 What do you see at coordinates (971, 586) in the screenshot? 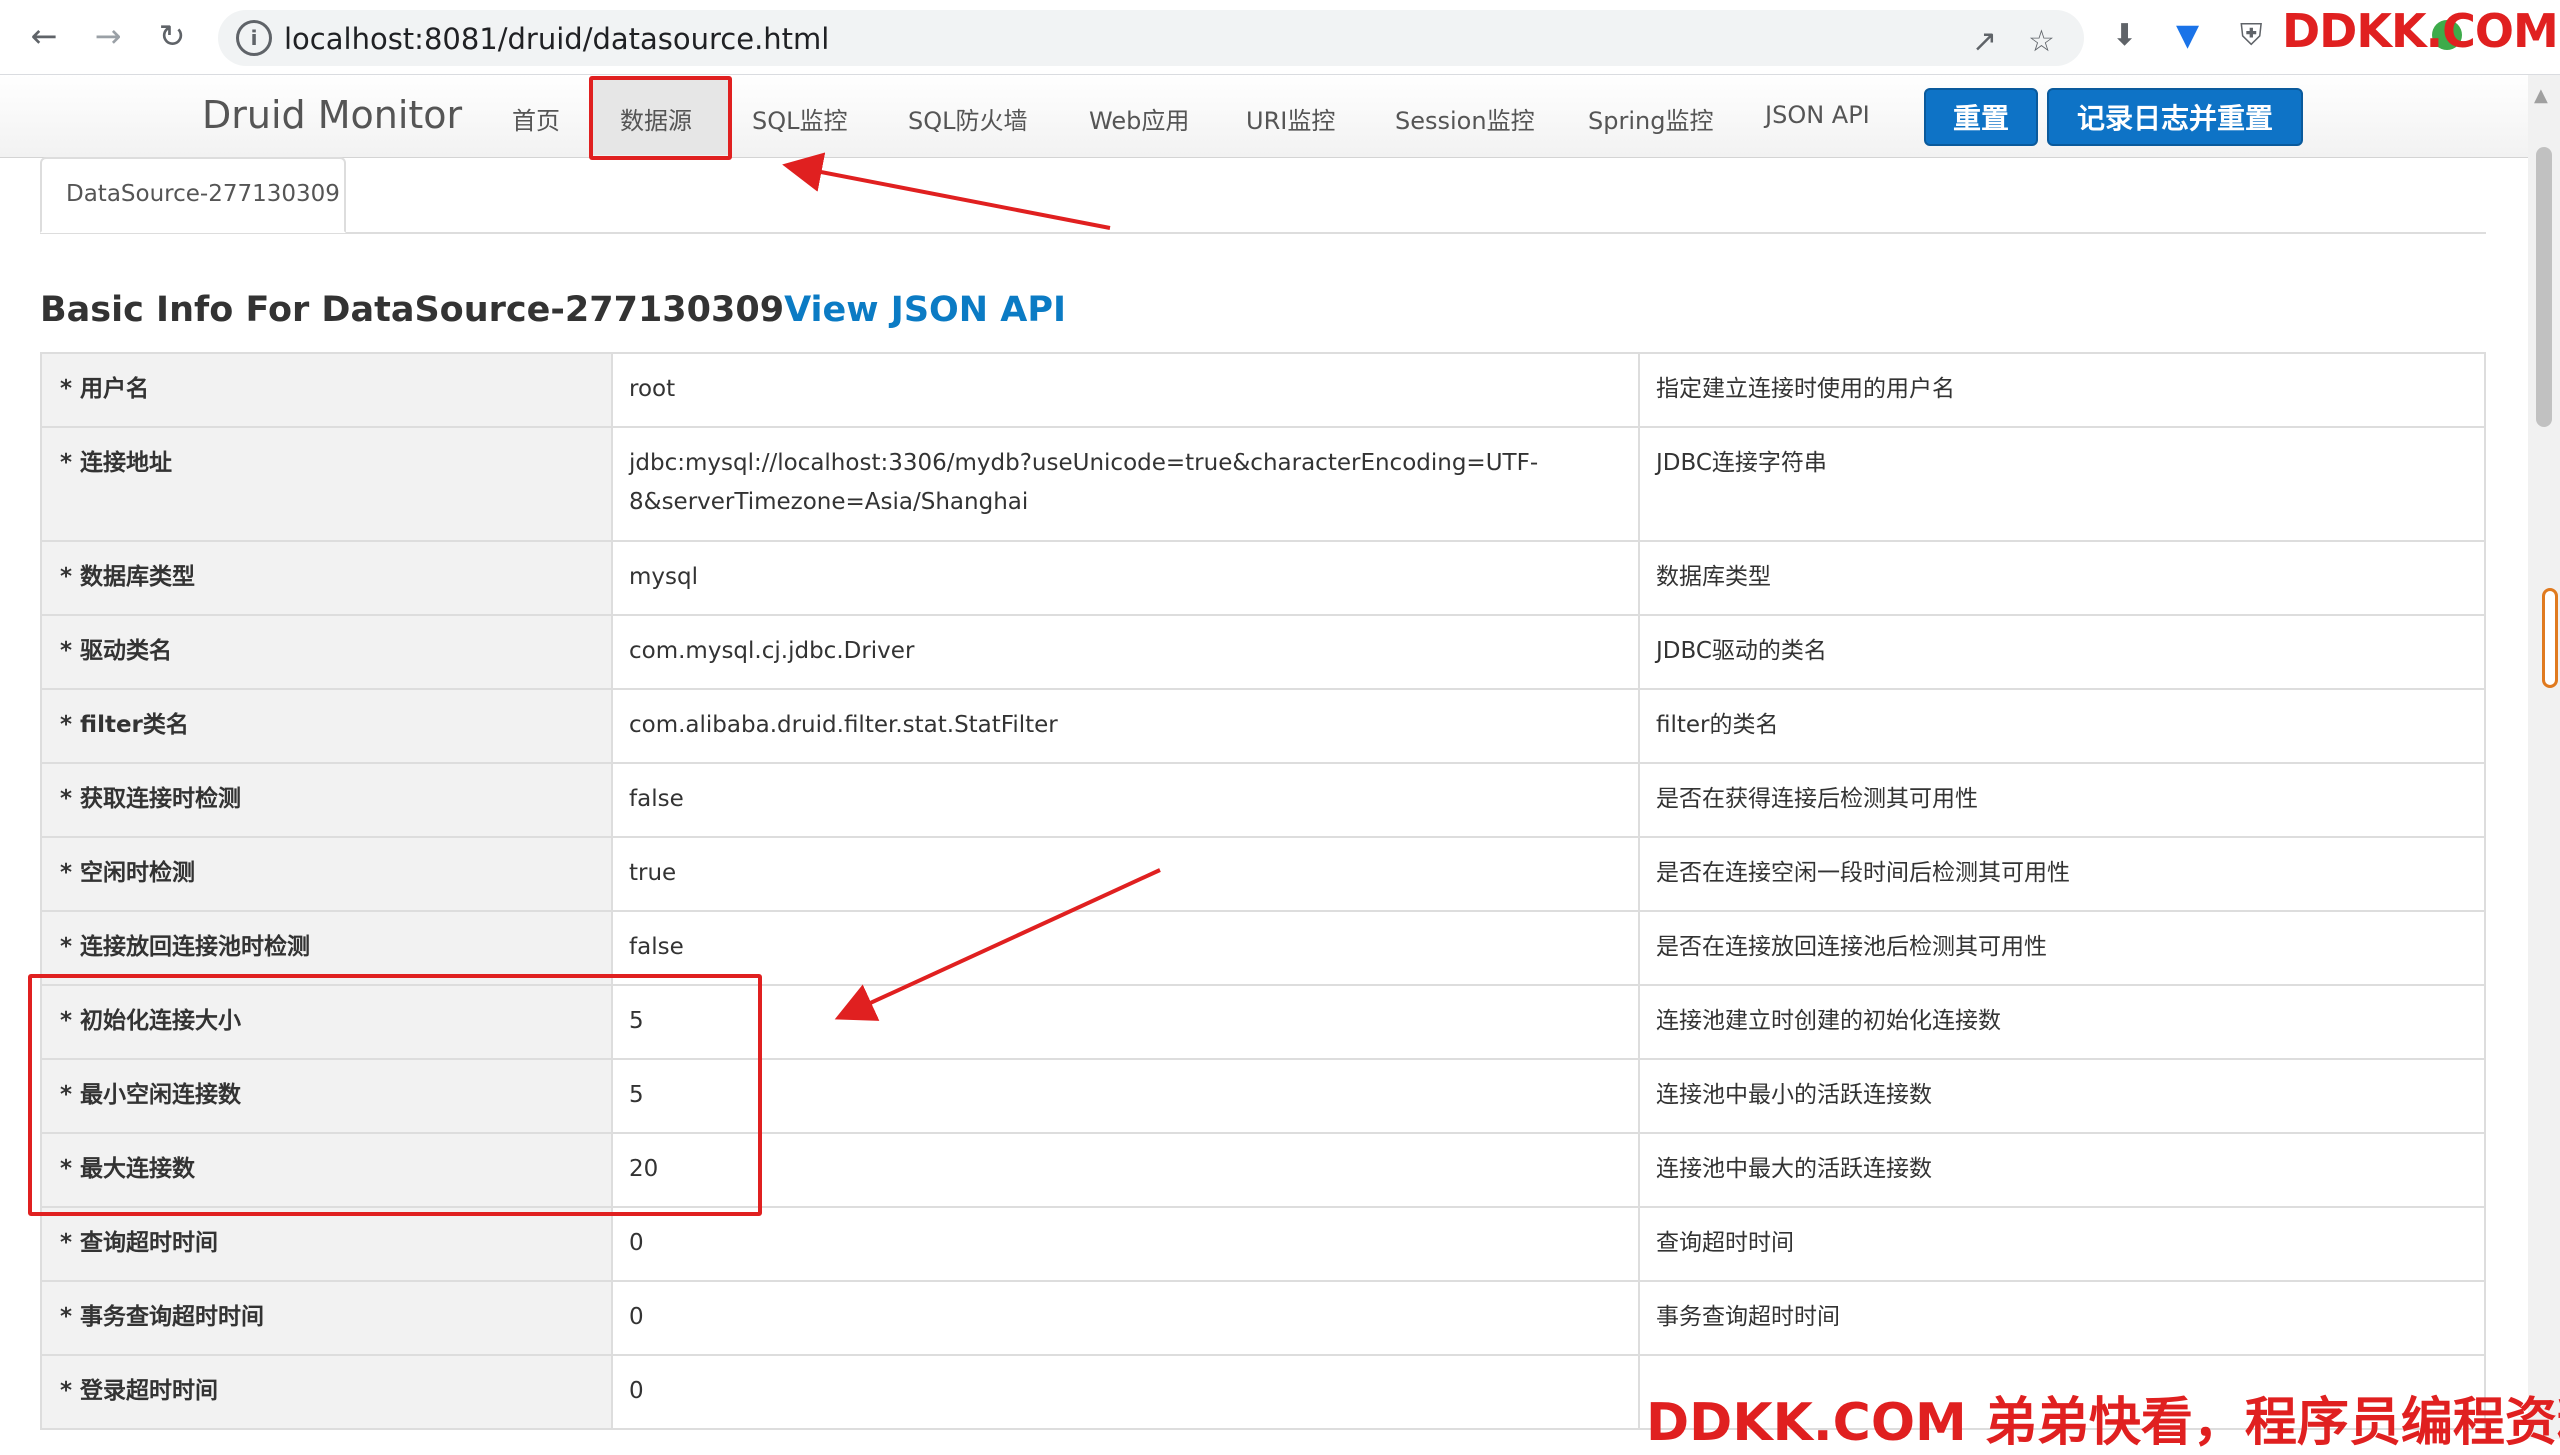
I see `annotation-arrows` at bounding box center [971, 586].